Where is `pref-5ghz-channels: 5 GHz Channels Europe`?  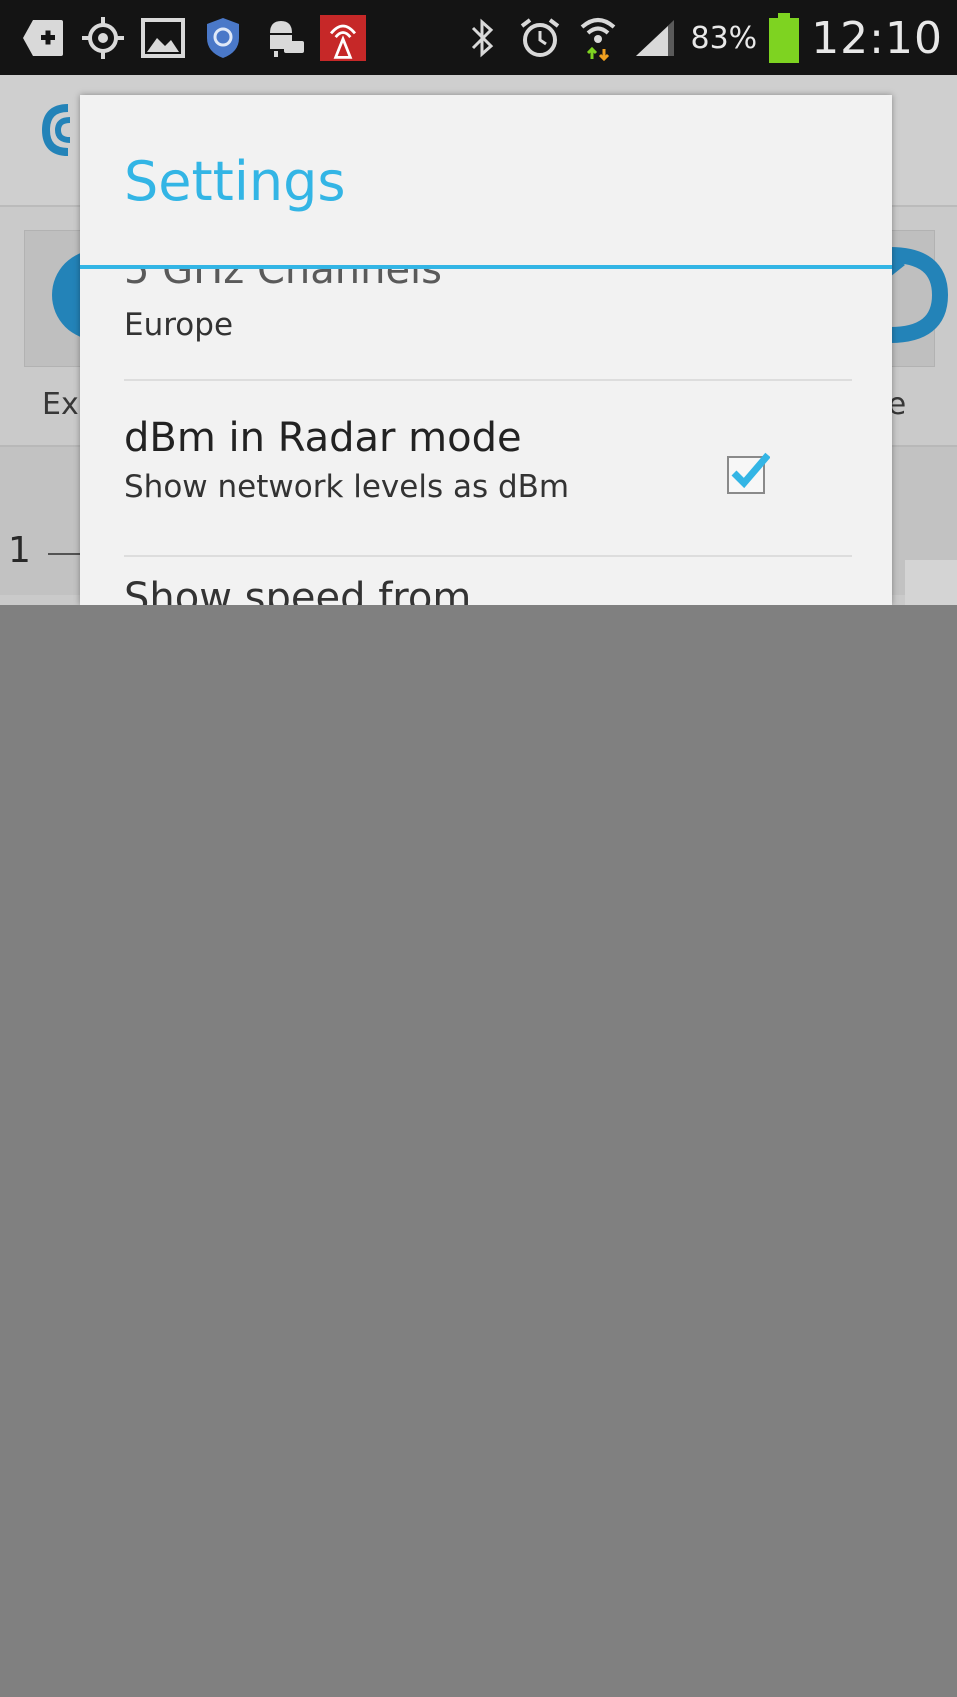 pref-5ghz-channels: 5 GHz Channels Europe is located at coordinates (486, 306).